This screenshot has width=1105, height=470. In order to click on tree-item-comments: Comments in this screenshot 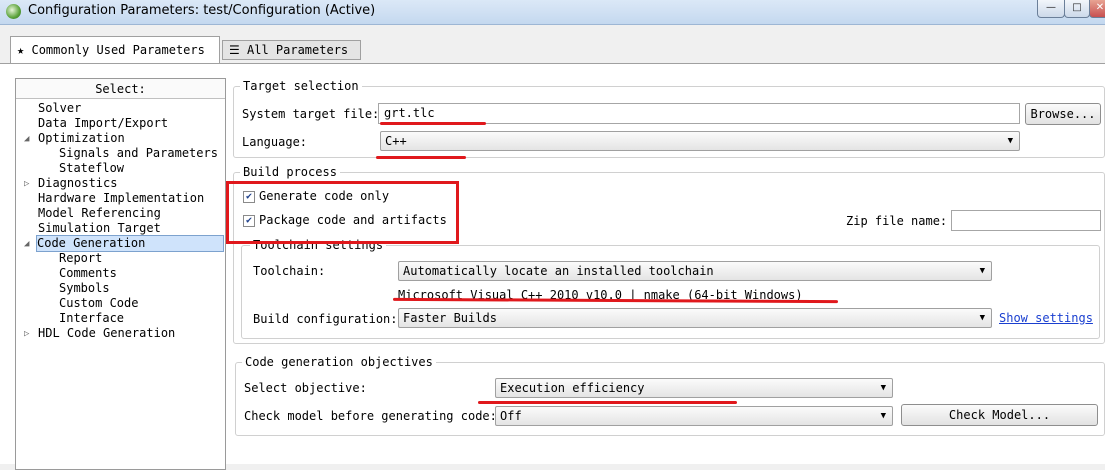, I will do `click(88, 273)`.